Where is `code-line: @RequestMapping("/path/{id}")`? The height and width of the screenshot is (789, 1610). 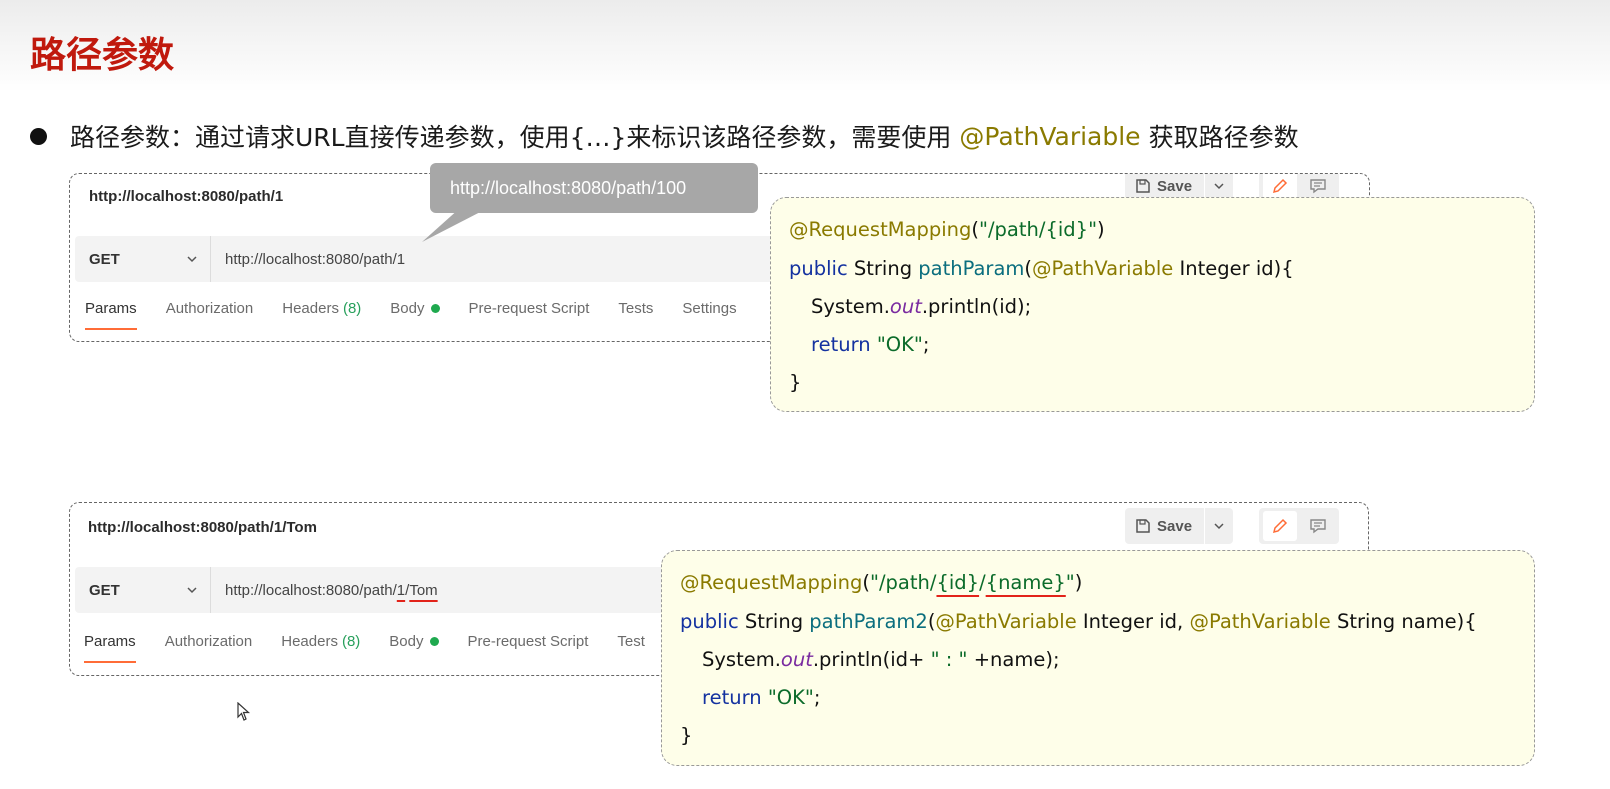 code-line: @RequestMapping("/path/{id}") is located at coordinates (947, 229).